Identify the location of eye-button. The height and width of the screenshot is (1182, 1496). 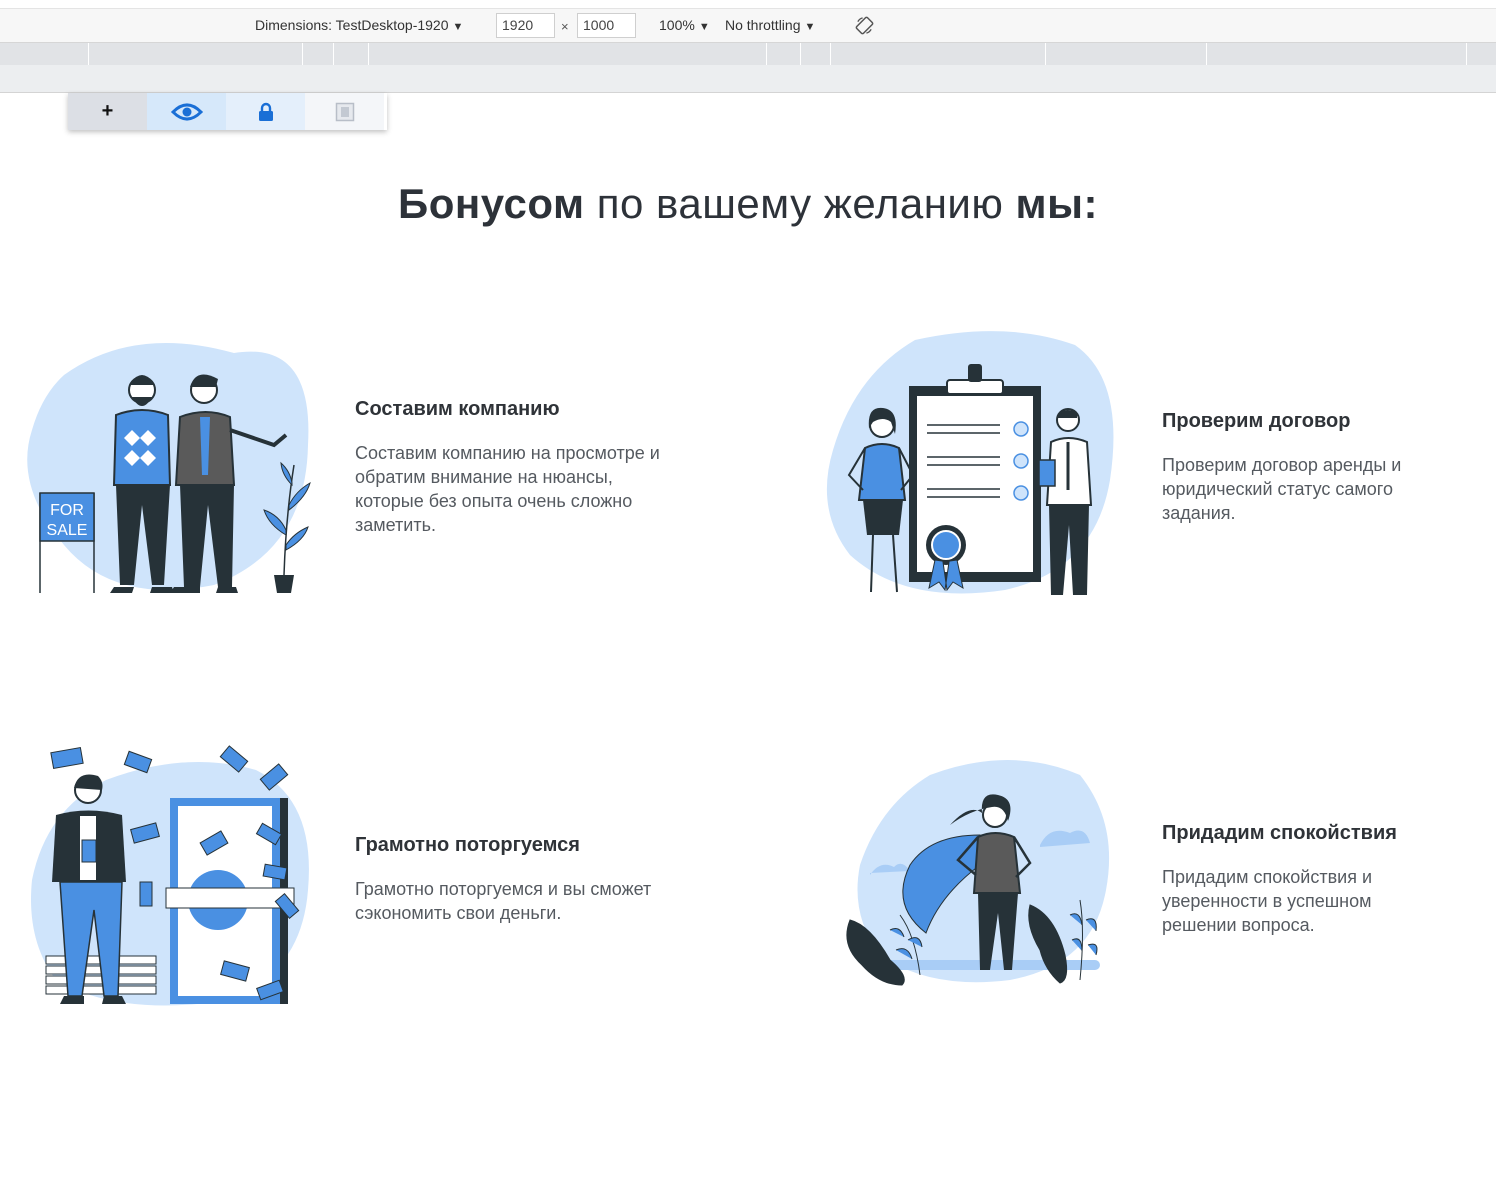
(186, 111).